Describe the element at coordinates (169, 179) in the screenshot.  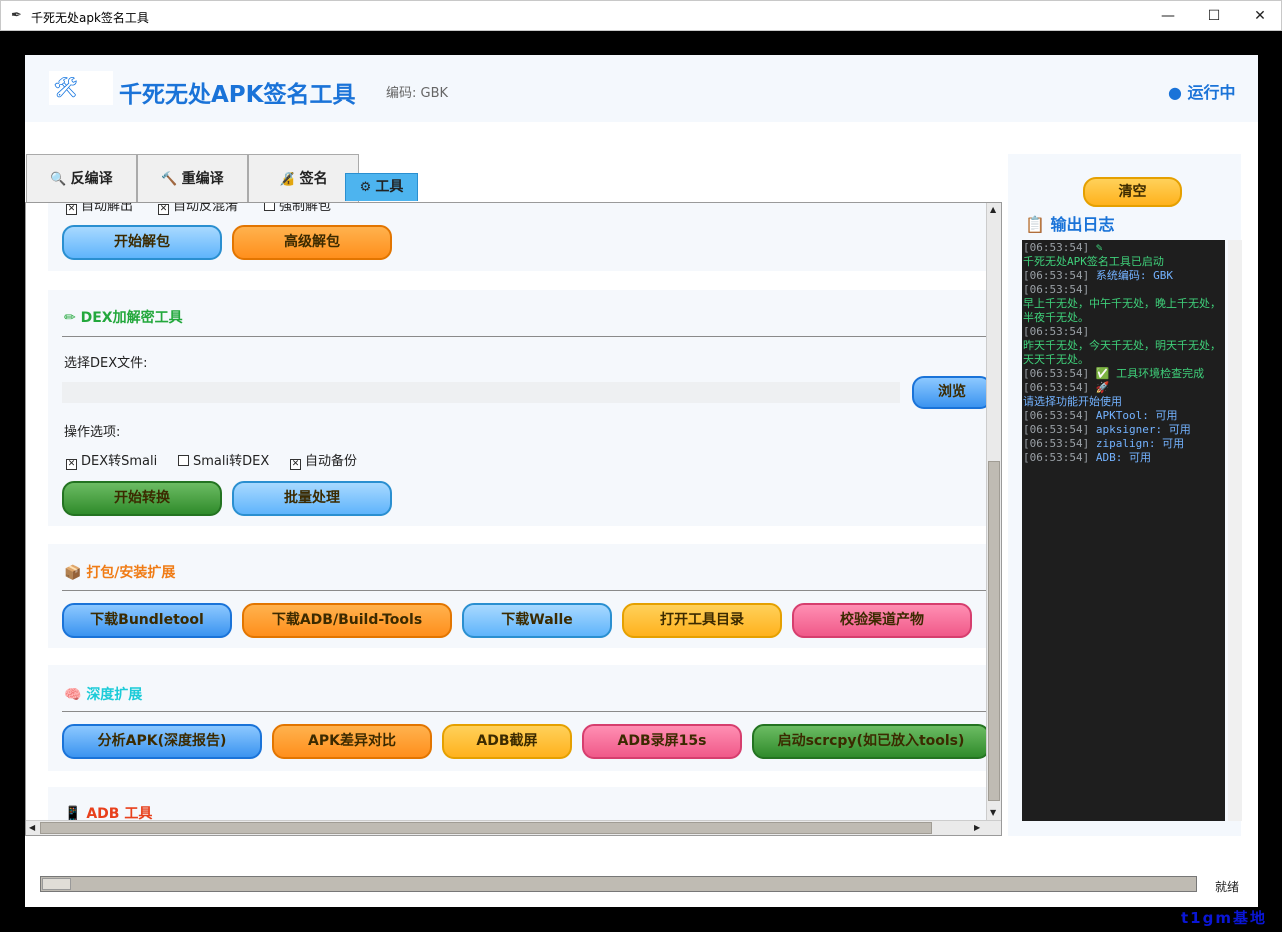
I see `hammer-icon: 🔨` at that location.